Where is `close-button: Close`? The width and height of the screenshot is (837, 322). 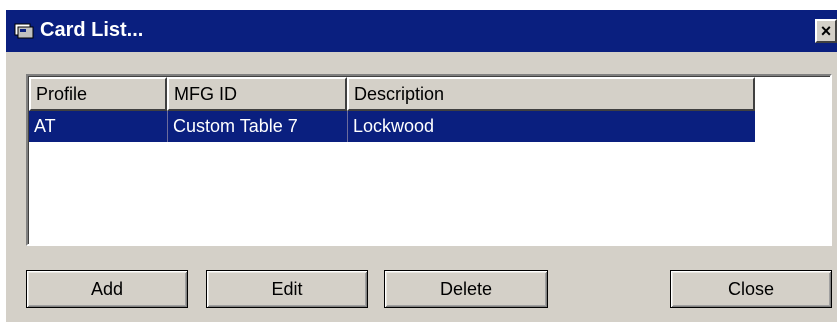
close-button: Close is located at coordinates (751, 289).